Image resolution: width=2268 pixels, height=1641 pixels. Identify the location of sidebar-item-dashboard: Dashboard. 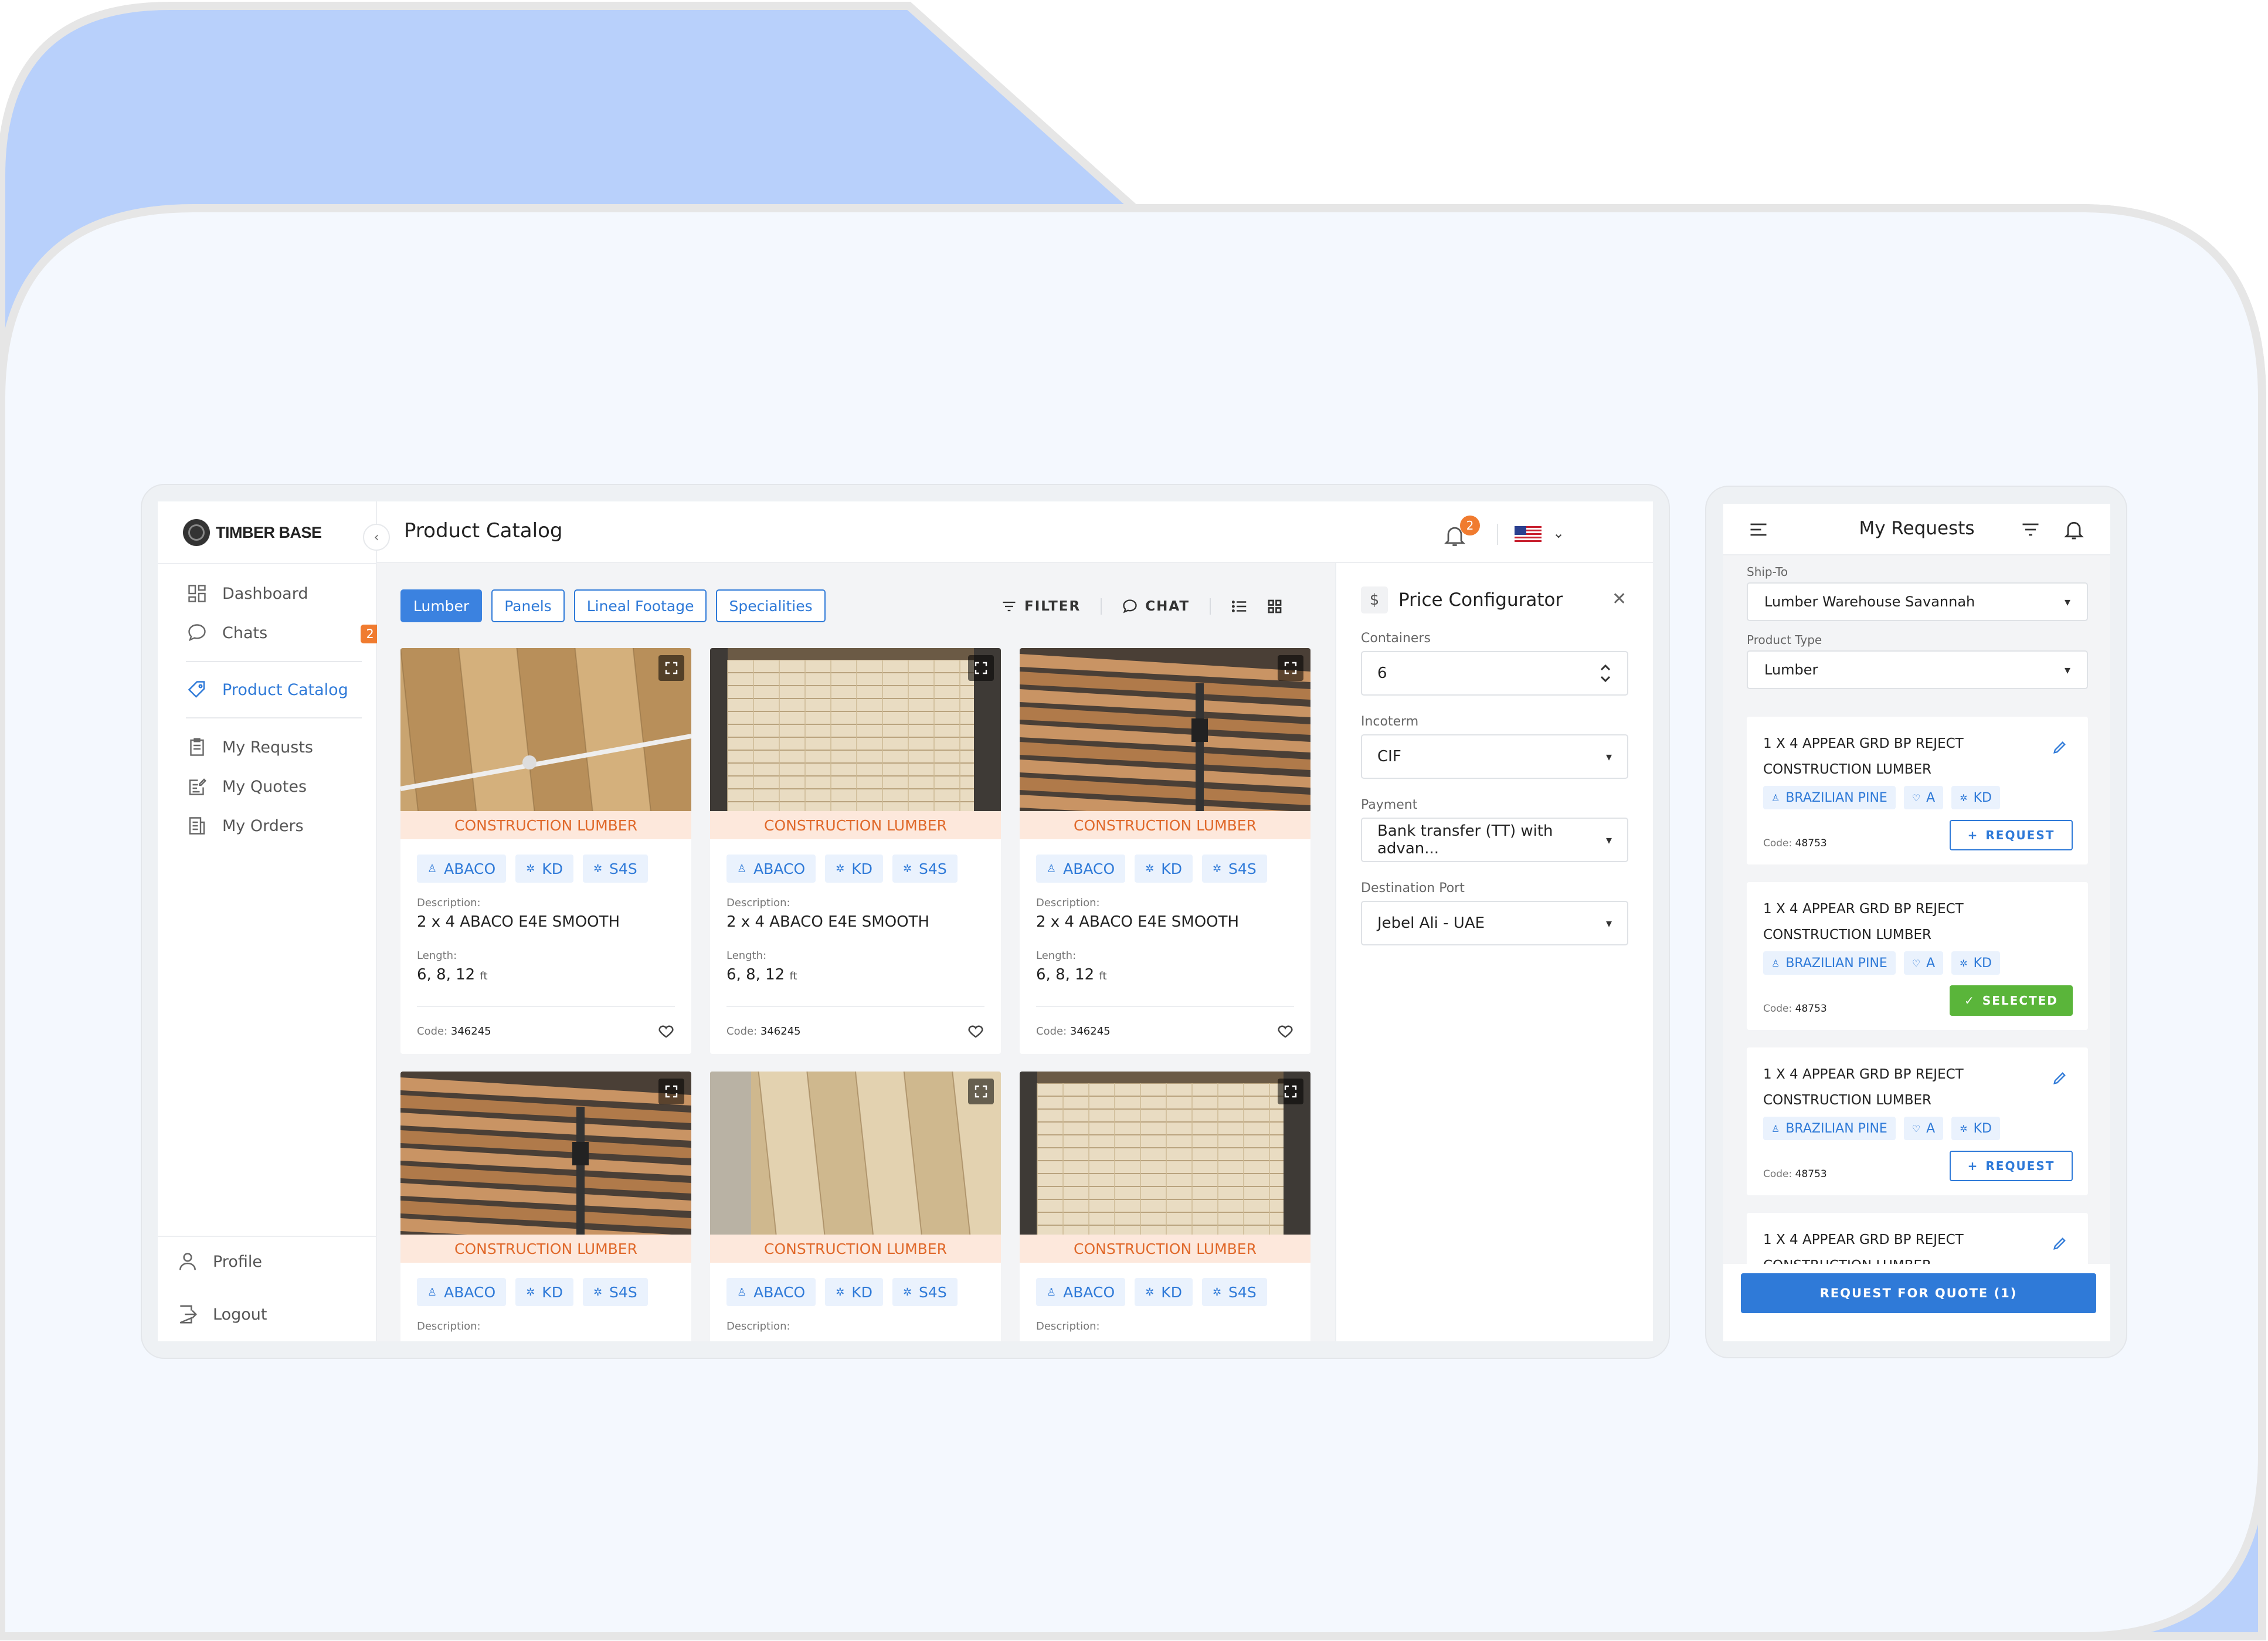
(247, 593).